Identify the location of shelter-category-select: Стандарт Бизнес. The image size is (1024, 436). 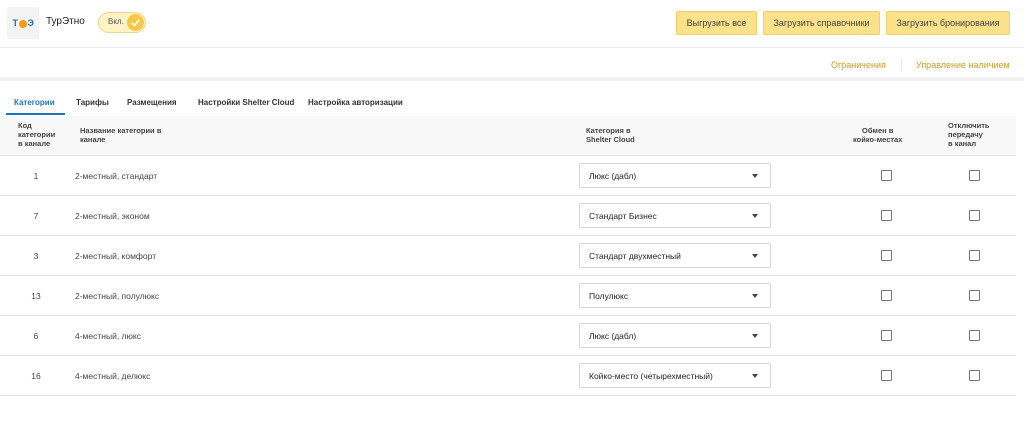
(675, 215).